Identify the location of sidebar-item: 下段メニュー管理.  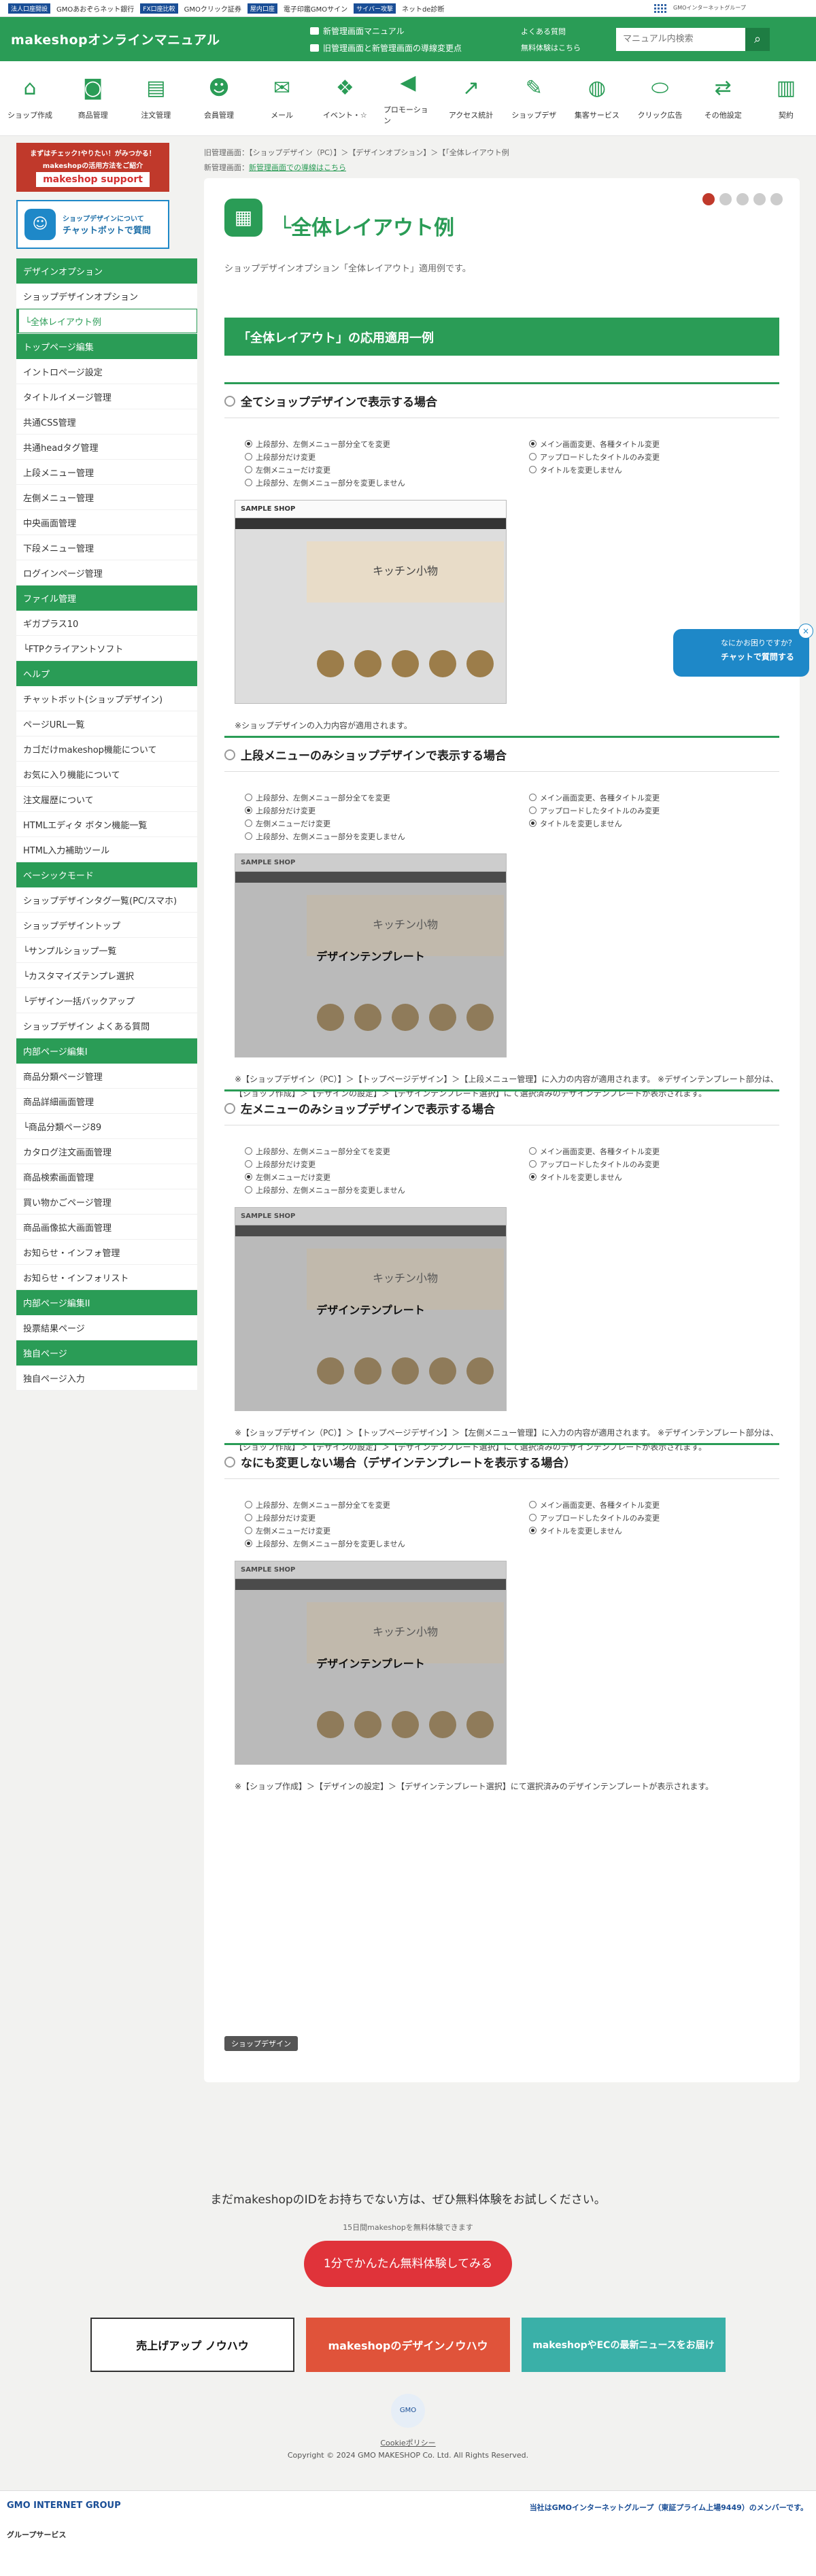
(107, 547).